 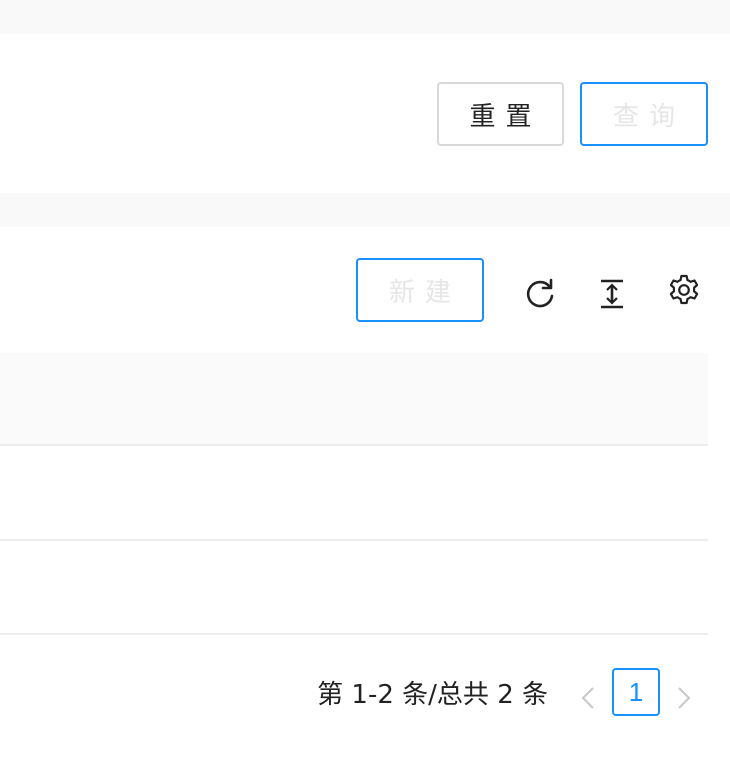 I want to click on section-divider-band, so click(x=365, y=210).